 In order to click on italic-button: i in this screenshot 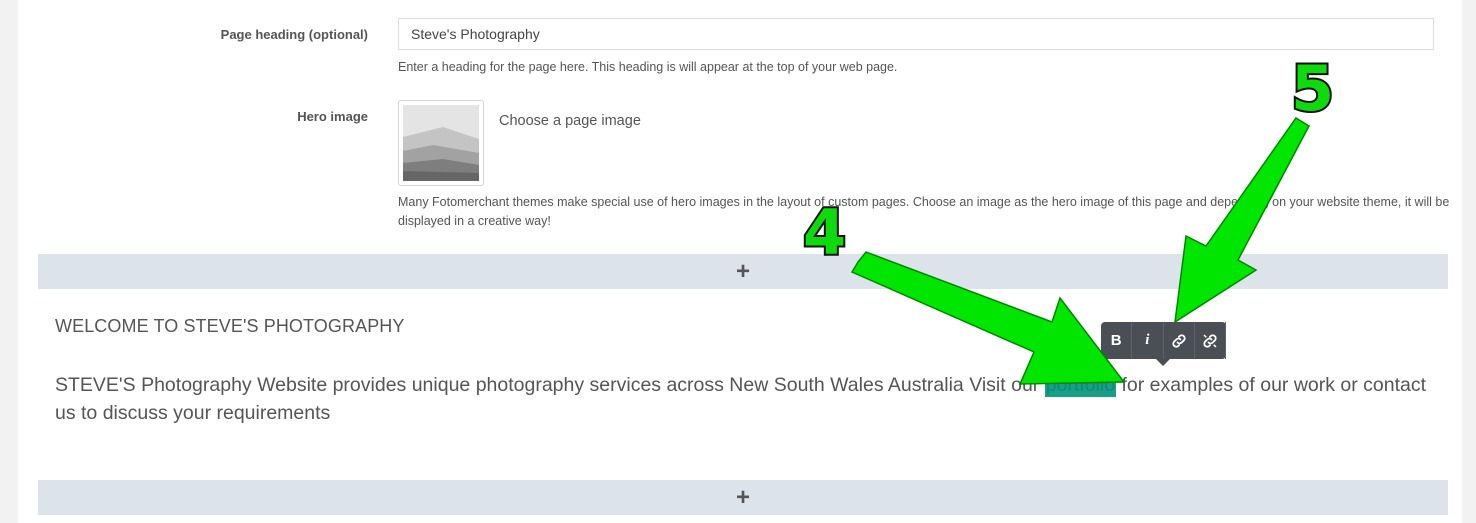, I will do `click(1148, 340)`.